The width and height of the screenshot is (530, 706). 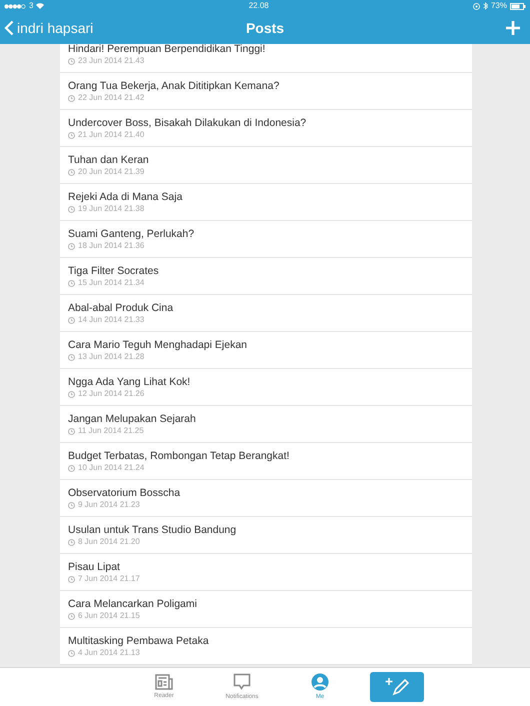 I want to click on post-row: Abal-abal Produk Cina 14 Jun 2014 21.33, so click(x=266, y=313).